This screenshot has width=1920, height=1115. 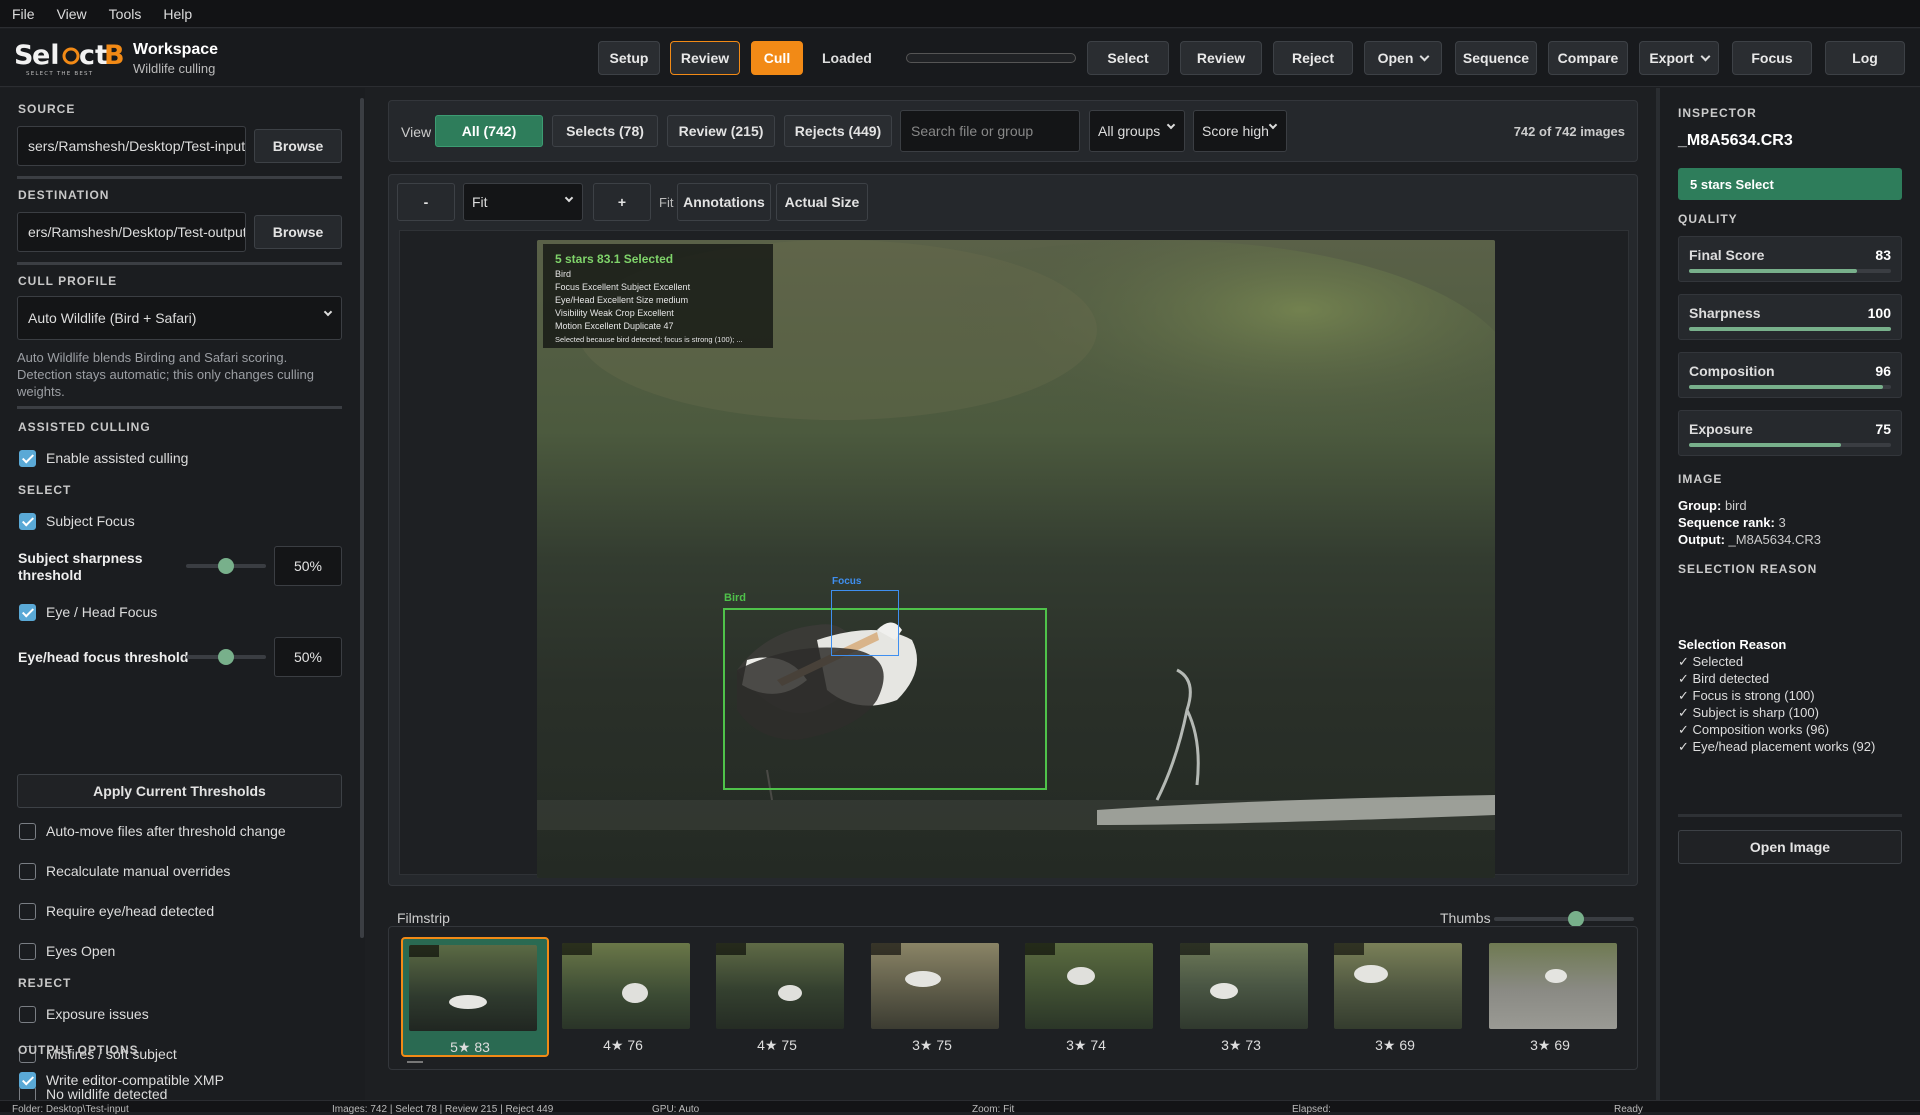 I want to click on filmstrip-thumb: 4★ 75, so click(x=784, y=997).